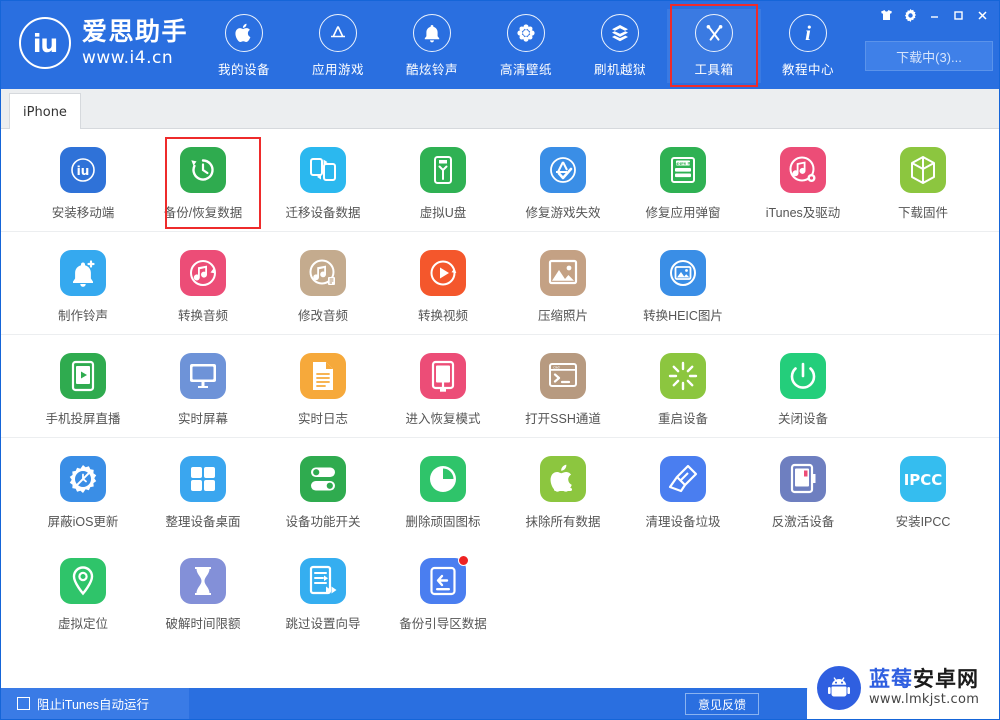  What do you see at coordinates (23, 703) in the screenshot?
I see `block-itunes-checkbox` at bounding box center [23, 703].